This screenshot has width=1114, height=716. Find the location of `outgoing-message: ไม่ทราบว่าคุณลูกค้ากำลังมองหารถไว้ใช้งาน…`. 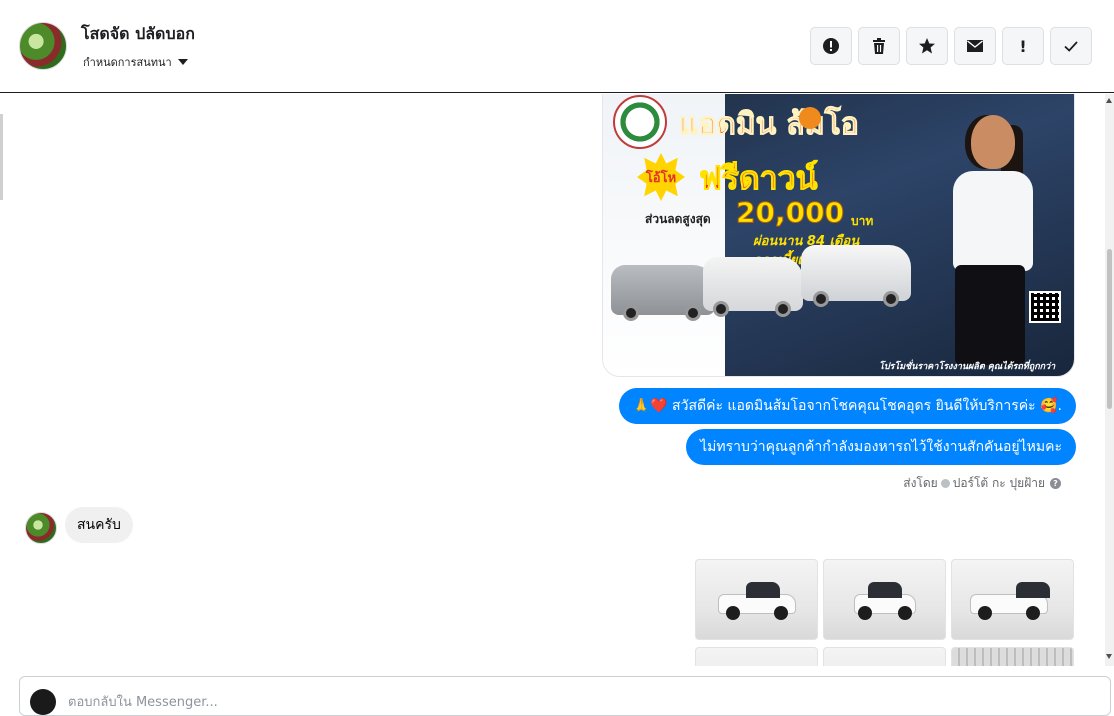

outgoing-message: ไม่ทราบว่าคุณลูกค้ากำลังมองหารถไว้ใช้งาน… is located at coordinates (881, 447).